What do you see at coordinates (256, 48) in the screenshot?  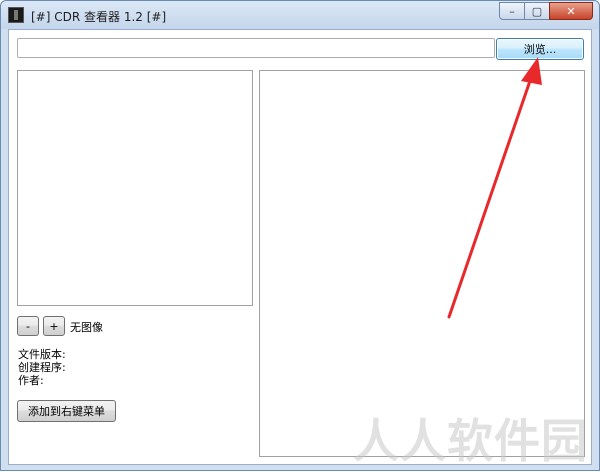 I see `file-path-input` at bounding box center [256, 48].